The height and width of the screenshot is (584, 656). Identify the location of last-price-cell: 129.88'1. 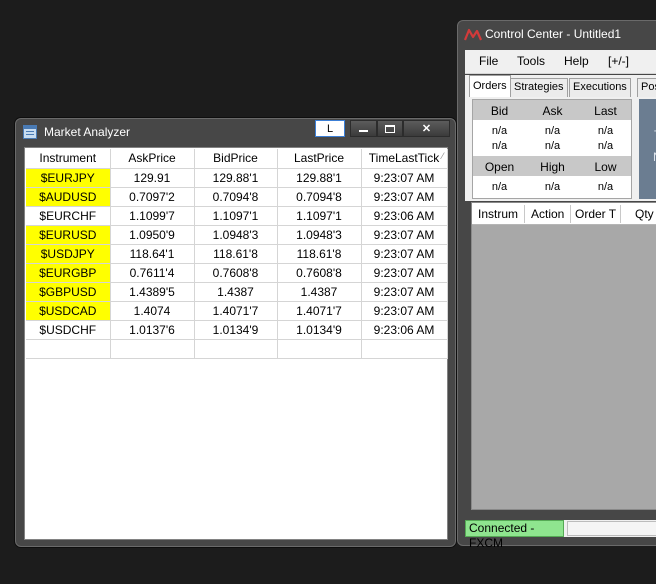
(319, 178).